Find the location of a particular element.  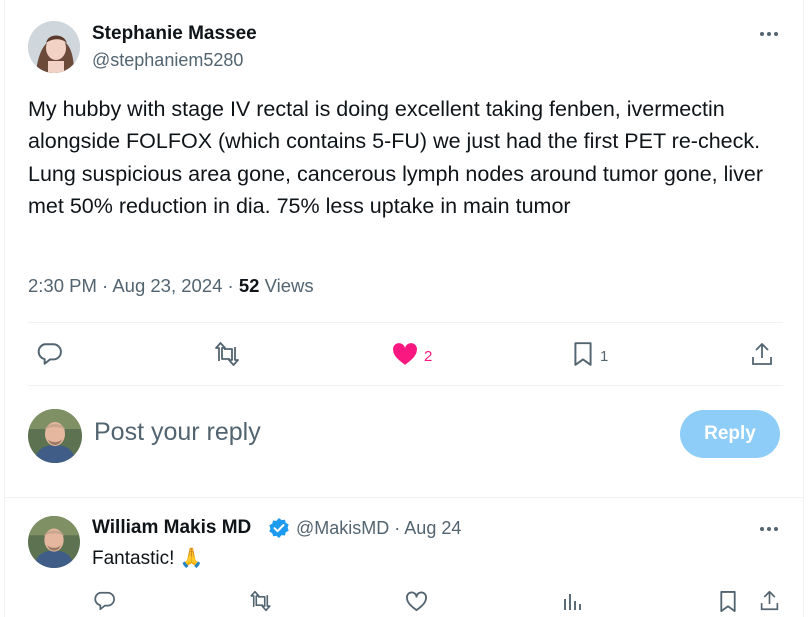

reply-author-handle: @MakisMD is located at coordinates (342, 528).